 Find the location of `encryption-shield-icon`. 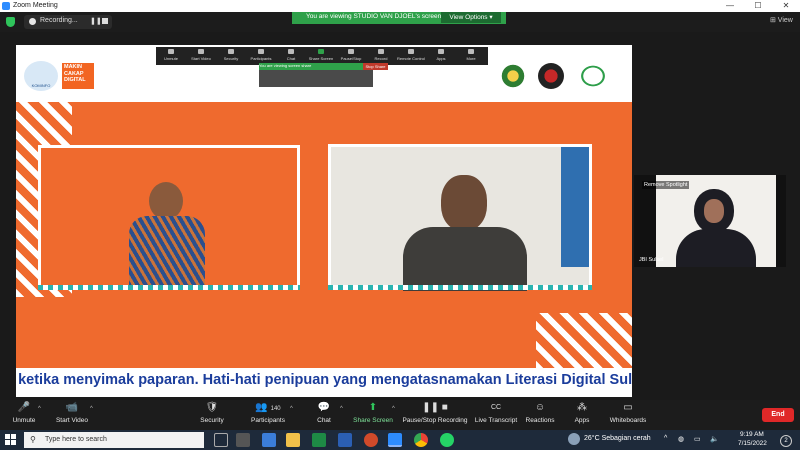

encryption-shield-icon is located at coordinates (10, 22).